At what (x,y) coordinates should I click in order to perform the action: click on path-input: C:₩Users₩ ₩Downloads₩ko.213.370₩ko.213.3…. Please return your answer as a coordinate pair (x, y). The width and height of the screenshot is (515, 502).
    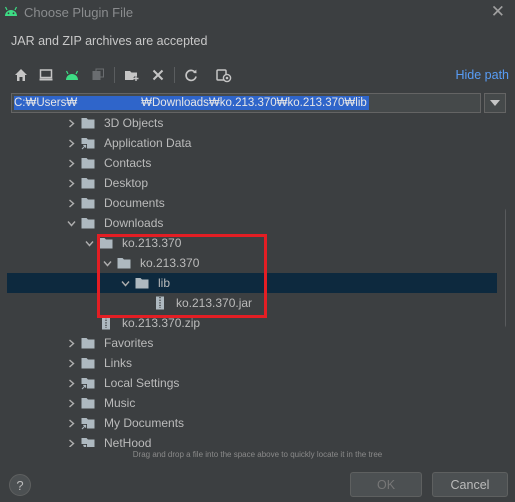
    Looking at the image, I should click on (246, 103).